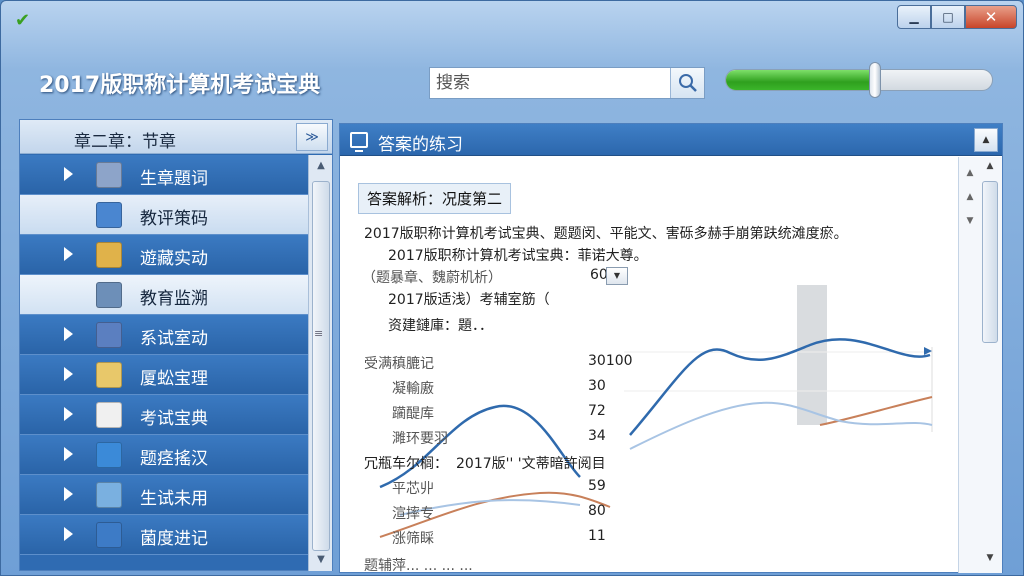 Image resolution: width=1024 pixels, height=576 pixels. What do you see at coordinates (780, 387) in the screenshot?
I see `chart-line-blue` at bounding box center [780, 387].